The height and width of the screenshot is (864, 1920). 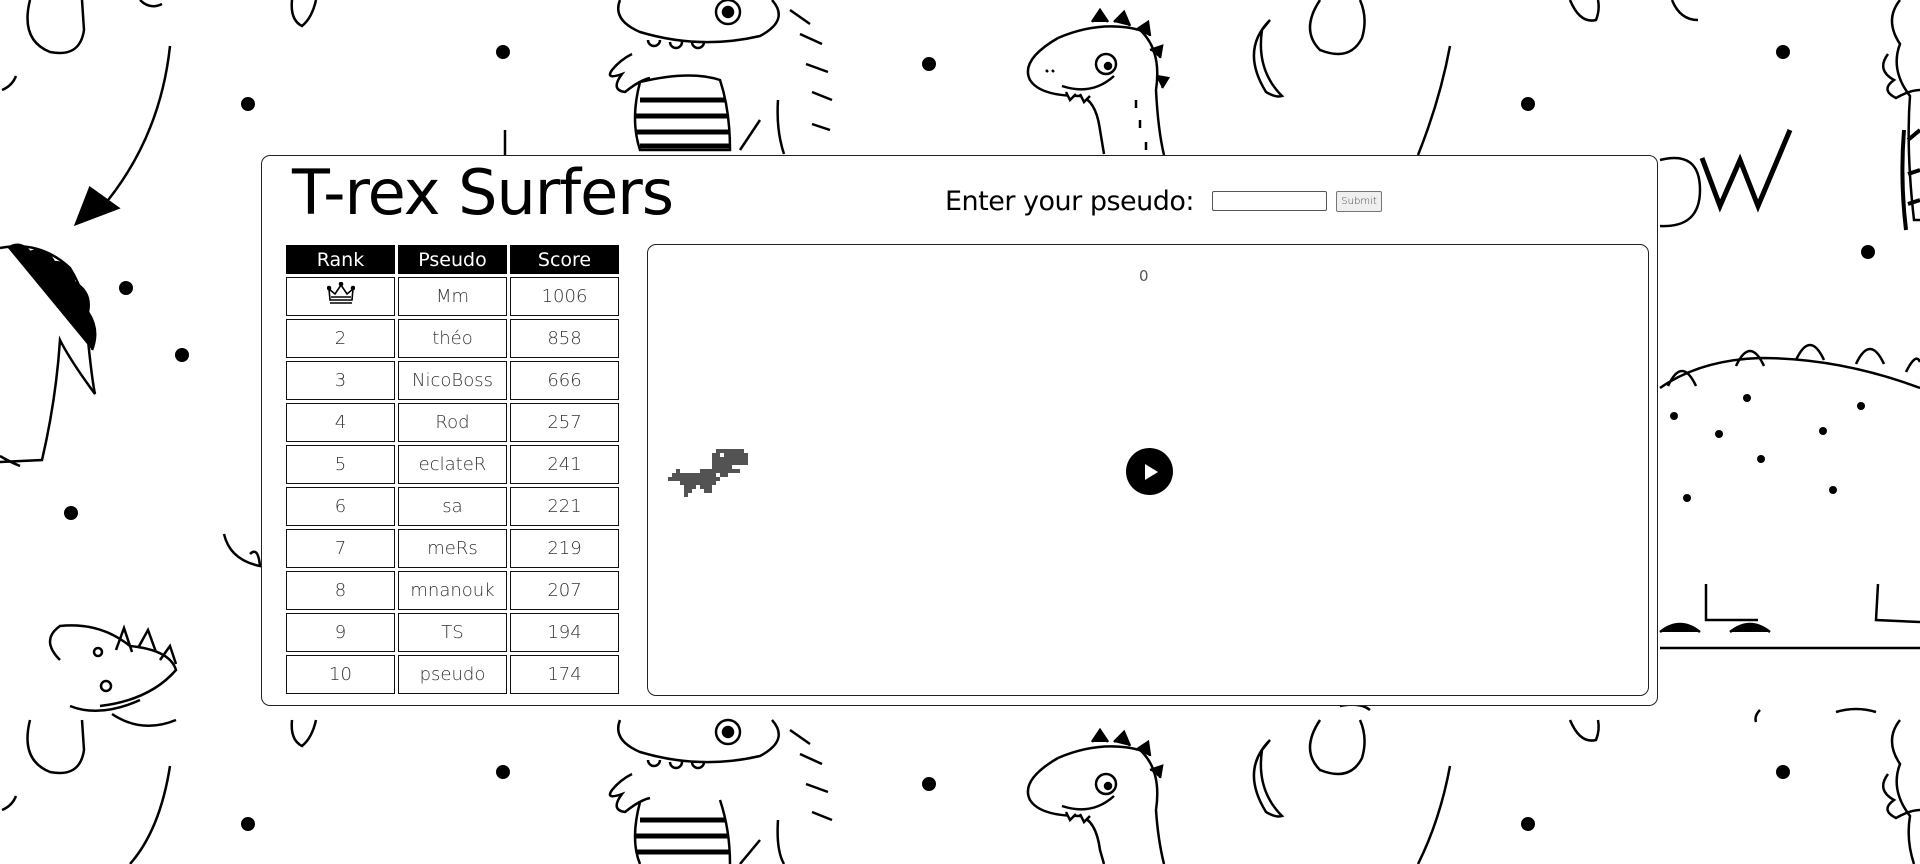 I want to click on pseudo-cell: pseudo, so click(x=452, y=674).